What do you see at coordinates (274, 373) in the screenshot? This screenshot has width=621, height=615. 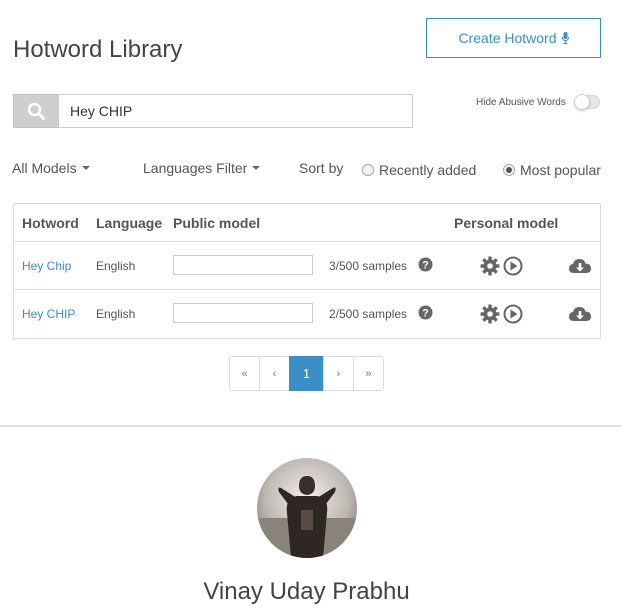 I see `page-prev-button: ‹` at bounding box center [274, 373].